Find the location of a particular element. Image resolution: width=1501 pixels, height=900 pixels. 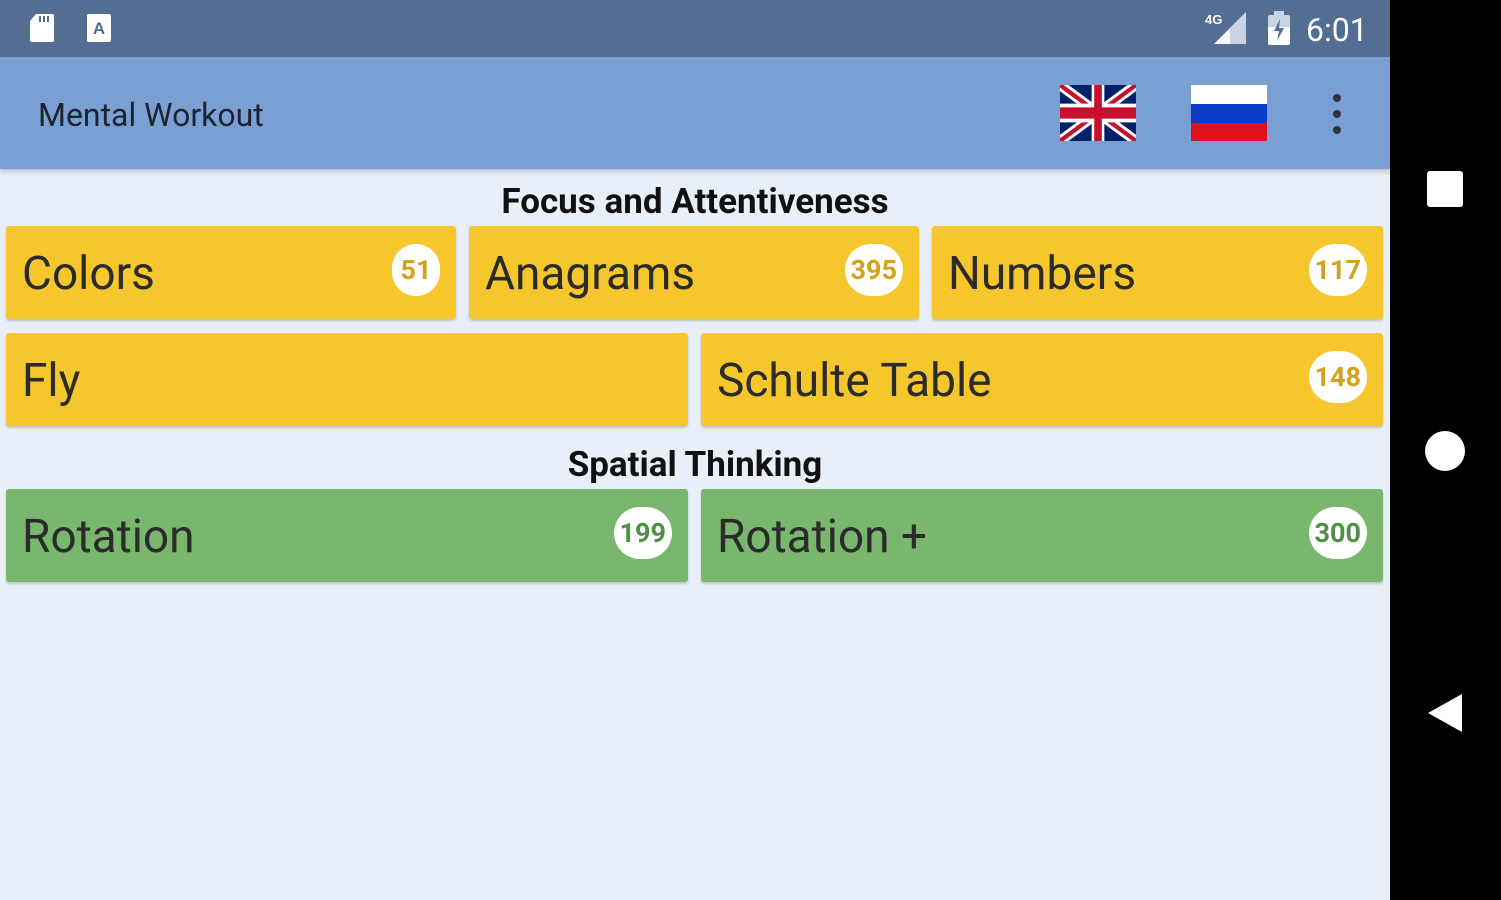

tile-numbers: Numbers 117 is located at coordinates (1157, 272).